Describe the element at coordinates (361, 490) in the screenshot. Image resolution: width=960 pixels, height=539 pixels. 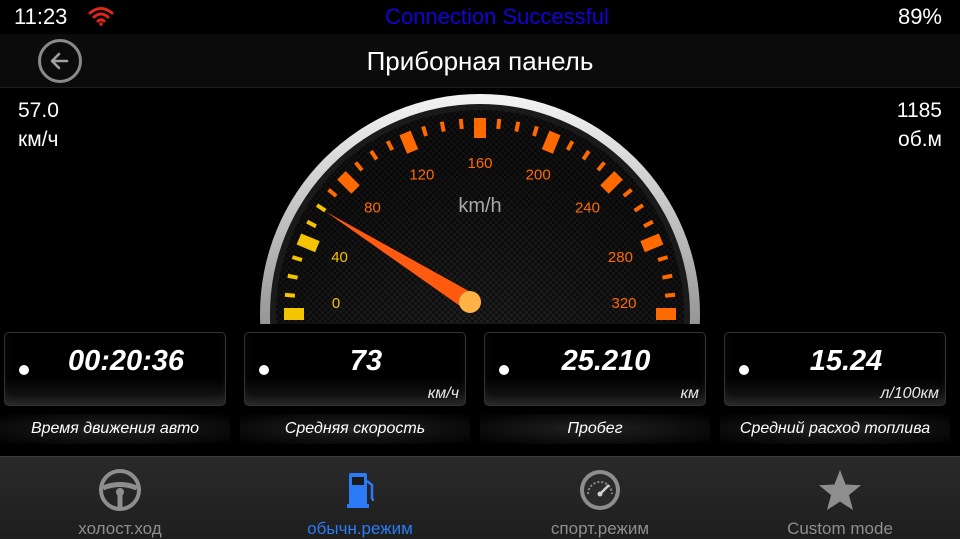
I see `fuel-pump-icon` at that location.